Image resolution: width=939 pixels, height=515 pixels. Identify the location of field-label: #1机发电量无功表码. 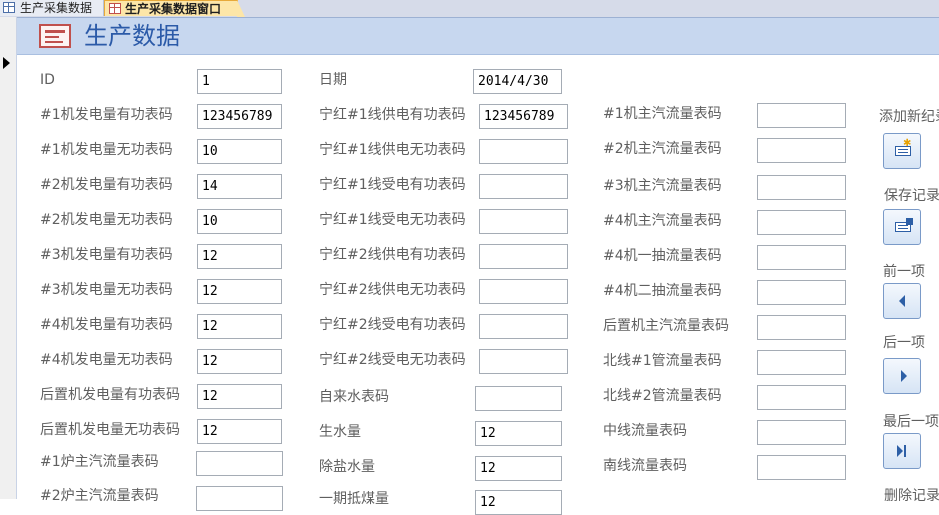
(106, 150).